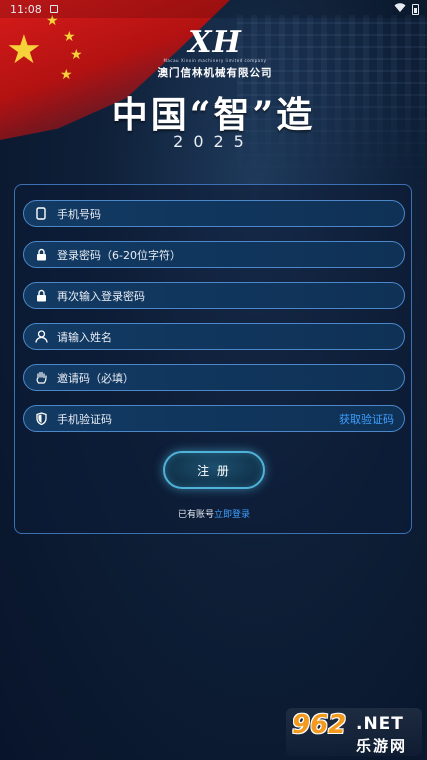 The width and height of the screenshot is (427, 760). What do you see at coordinates (213, 115) in the screenshot?
I see `slogan: 中国“智”造` at bounding box center [213, 115].